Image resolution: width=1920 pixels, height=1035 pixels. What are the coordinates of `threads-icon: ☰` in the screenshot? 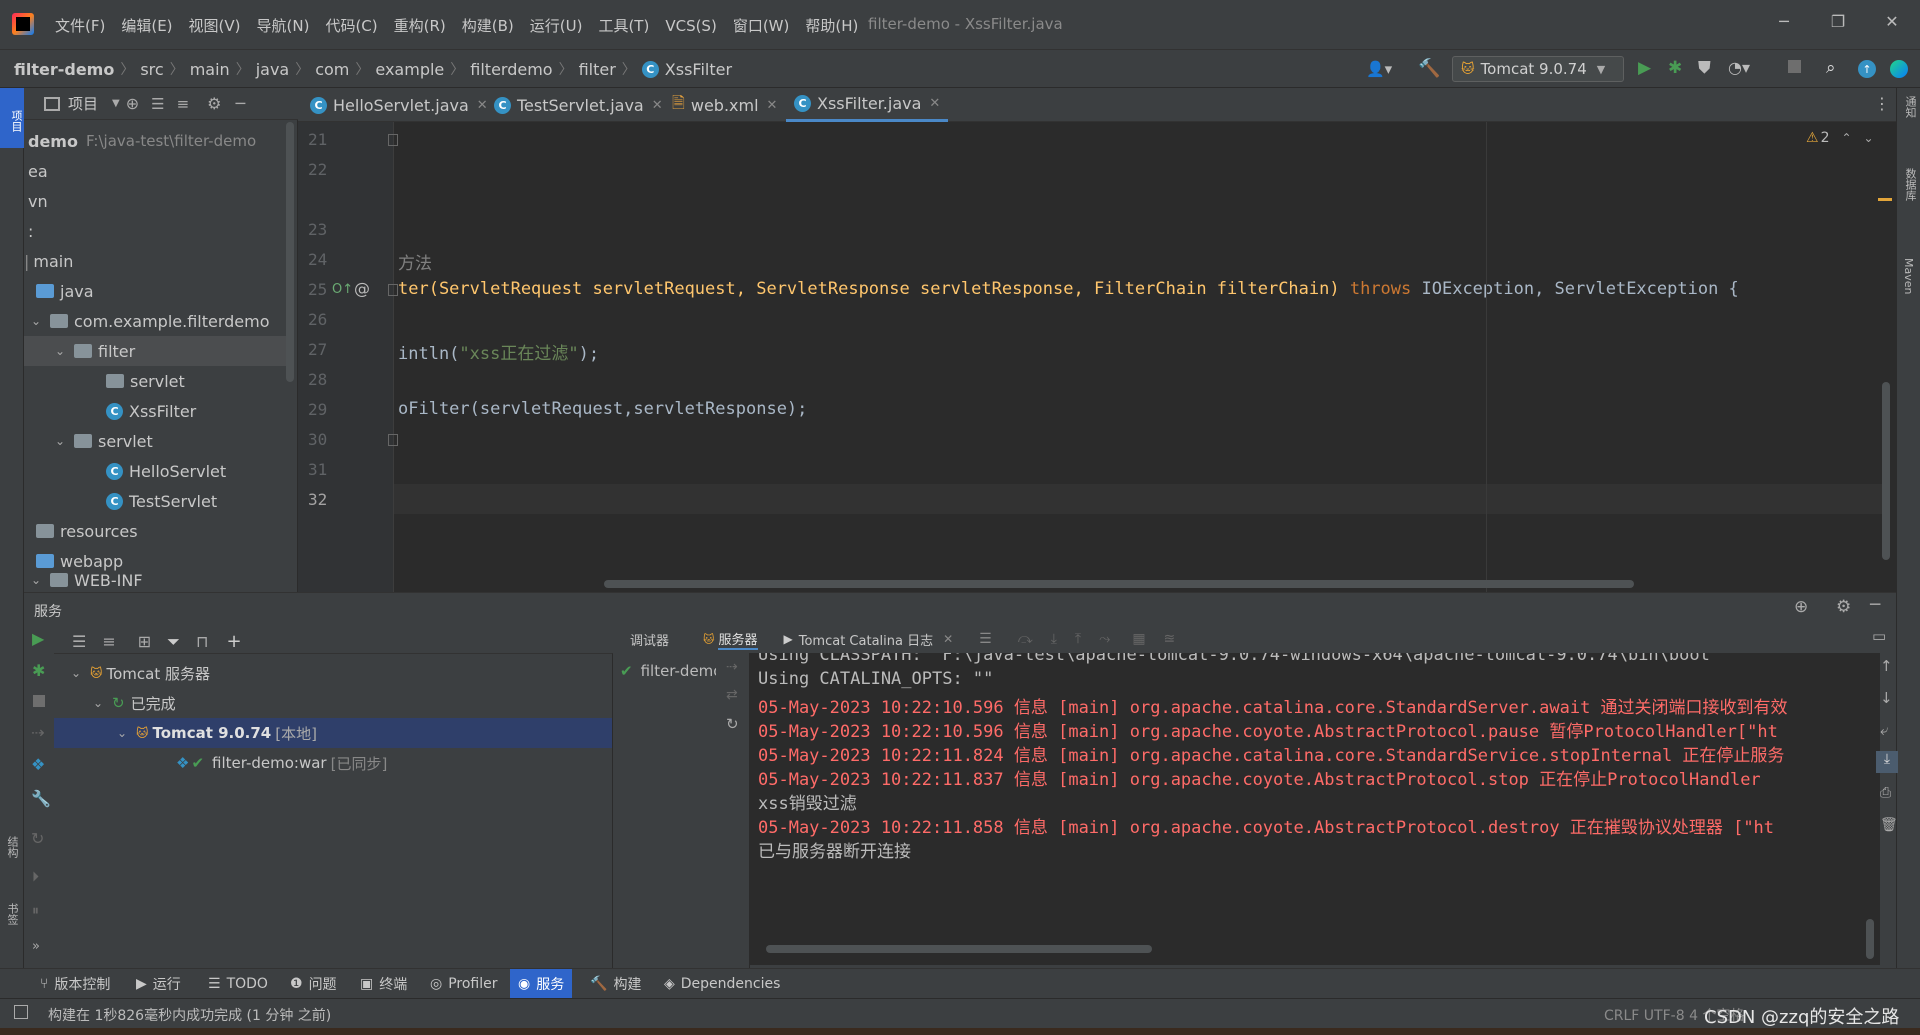 It's located at (985, 639).